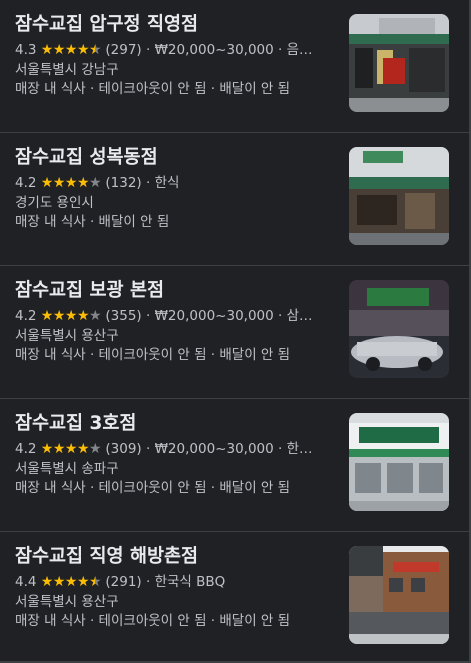  What do you see at coordinates (175, 557) in the screenshot?
I see `result-name: 잠수교집 직영 해방촌점` at bounding box center [175, 557].